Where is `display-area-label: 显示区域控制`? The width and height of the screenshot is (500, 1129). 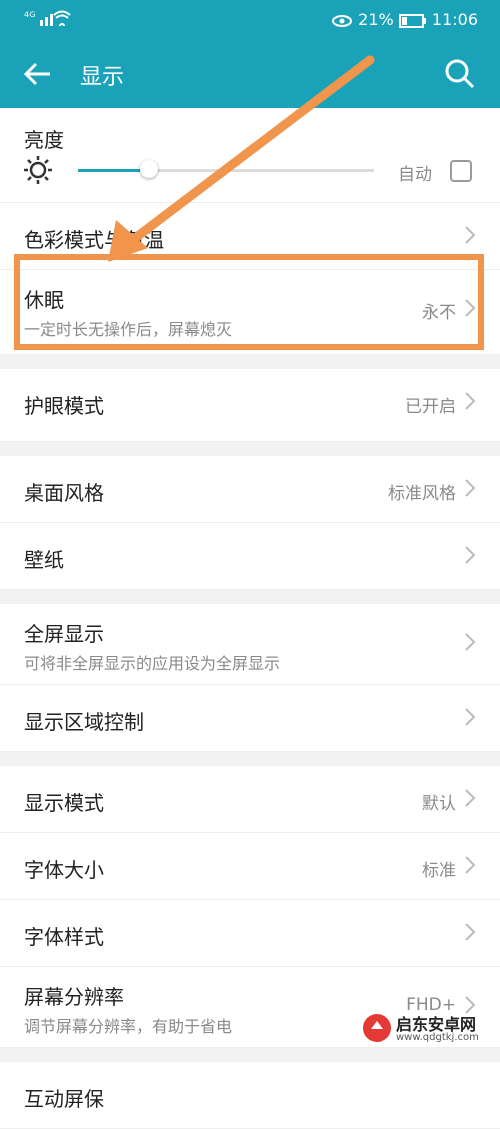
display-area-label: 显示区域控制 is located at coordinates (84, 722).